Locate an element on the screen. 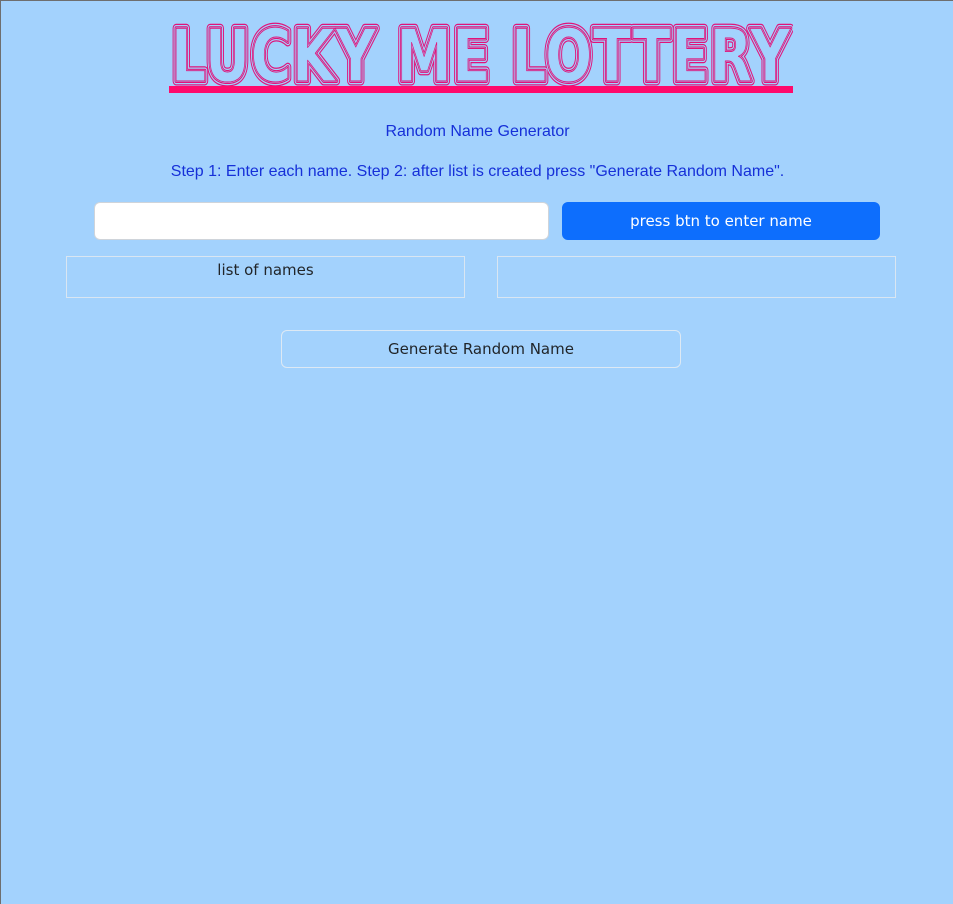 The image size is (953, 904). names-list-box: list of names is located at coordinates (265, 277).